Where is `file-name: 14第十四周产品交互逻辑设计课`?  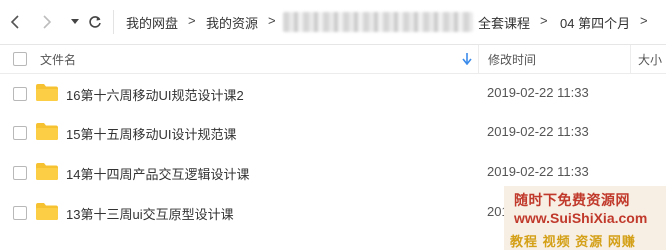
file-name: 14第十四周产品交互逻辑设计课 is located at coordinates (157, 173).